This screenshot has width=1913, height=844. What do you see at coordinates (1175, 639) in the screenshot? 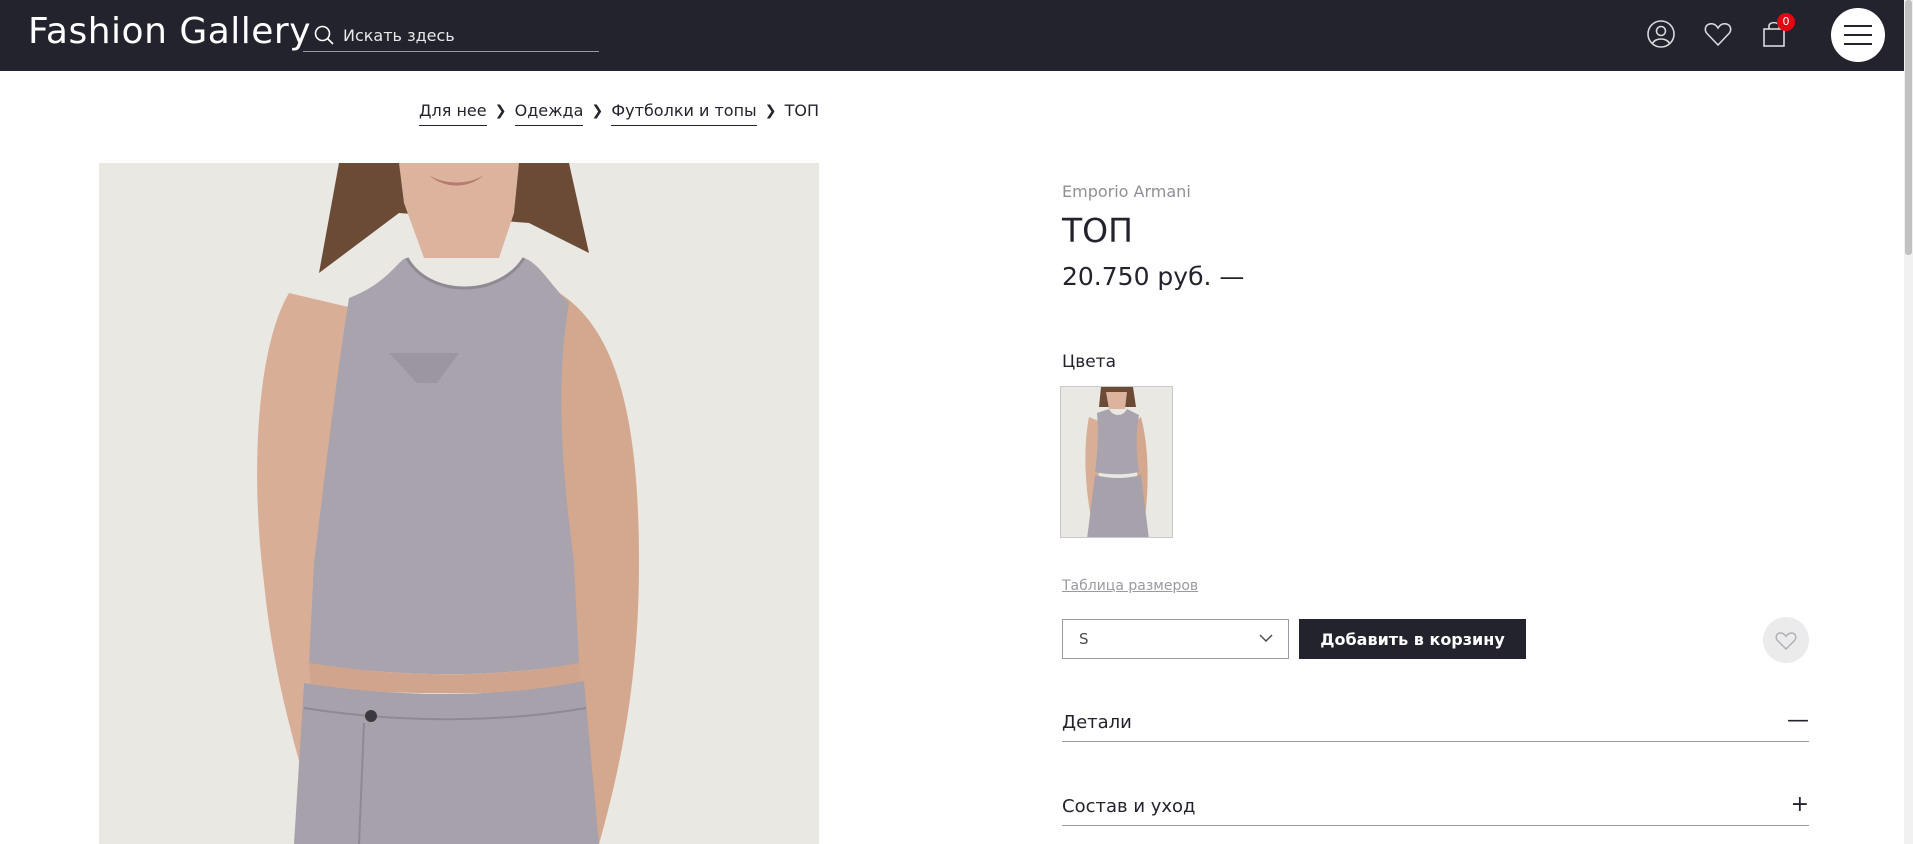
I see `size-select: S` at bounding box center [1175, 639].